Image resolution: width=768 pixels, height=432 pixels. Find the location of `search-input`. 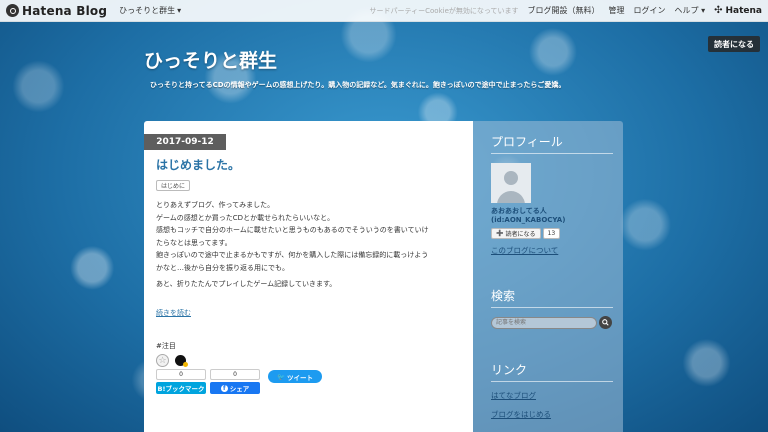

search-input is located at coordinates (544, 322).